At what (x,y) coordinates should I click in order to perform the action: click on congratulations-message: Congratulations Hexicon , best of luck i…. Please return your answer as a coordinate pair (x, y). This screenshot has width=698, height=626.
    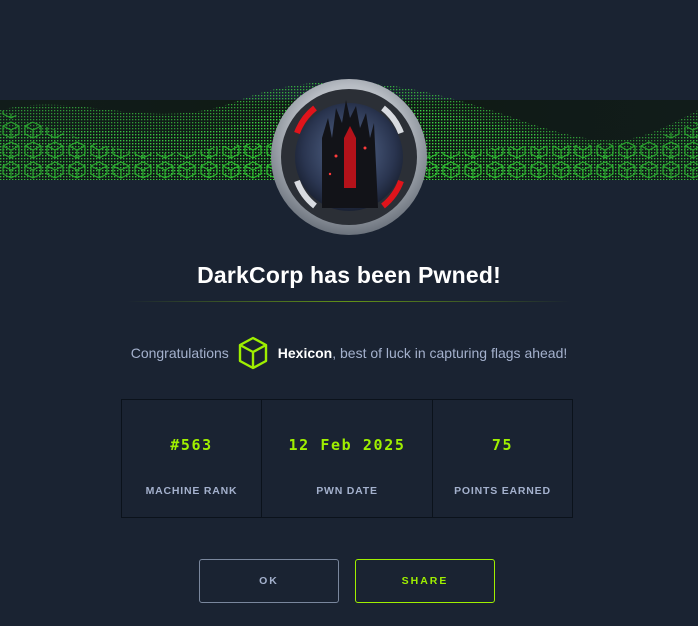
    Looking at the image, I should click on (349, 353).